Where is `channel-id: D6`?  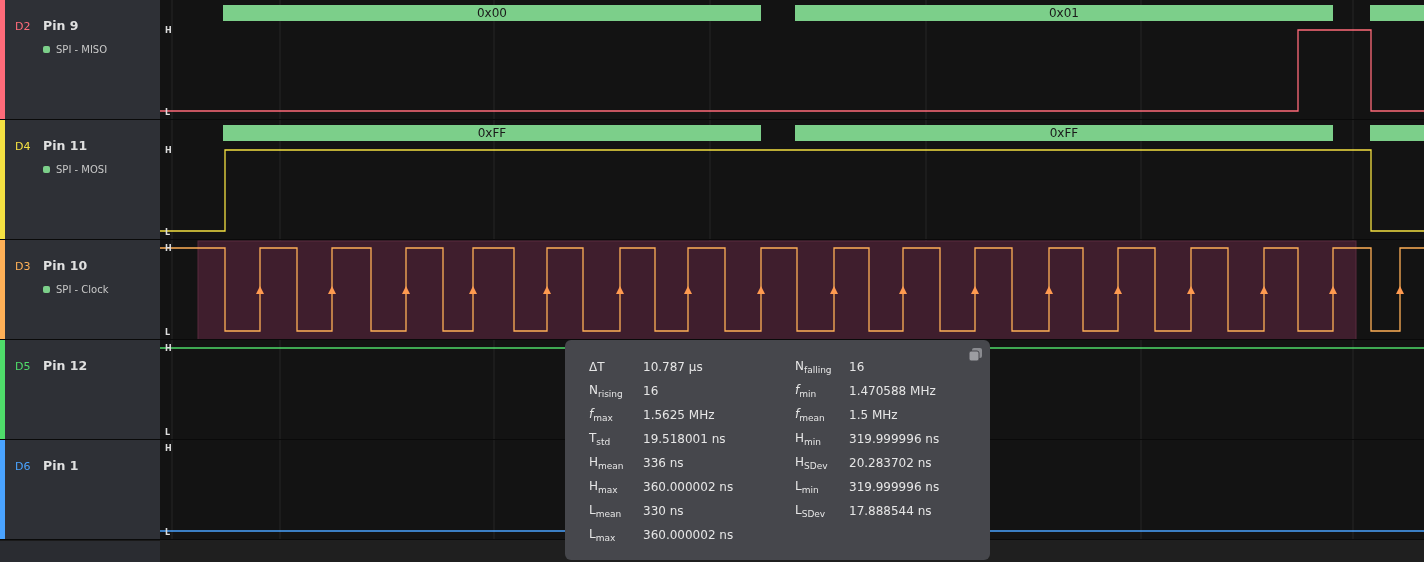 channel-id: D6 is located at coordinates (22, 466).